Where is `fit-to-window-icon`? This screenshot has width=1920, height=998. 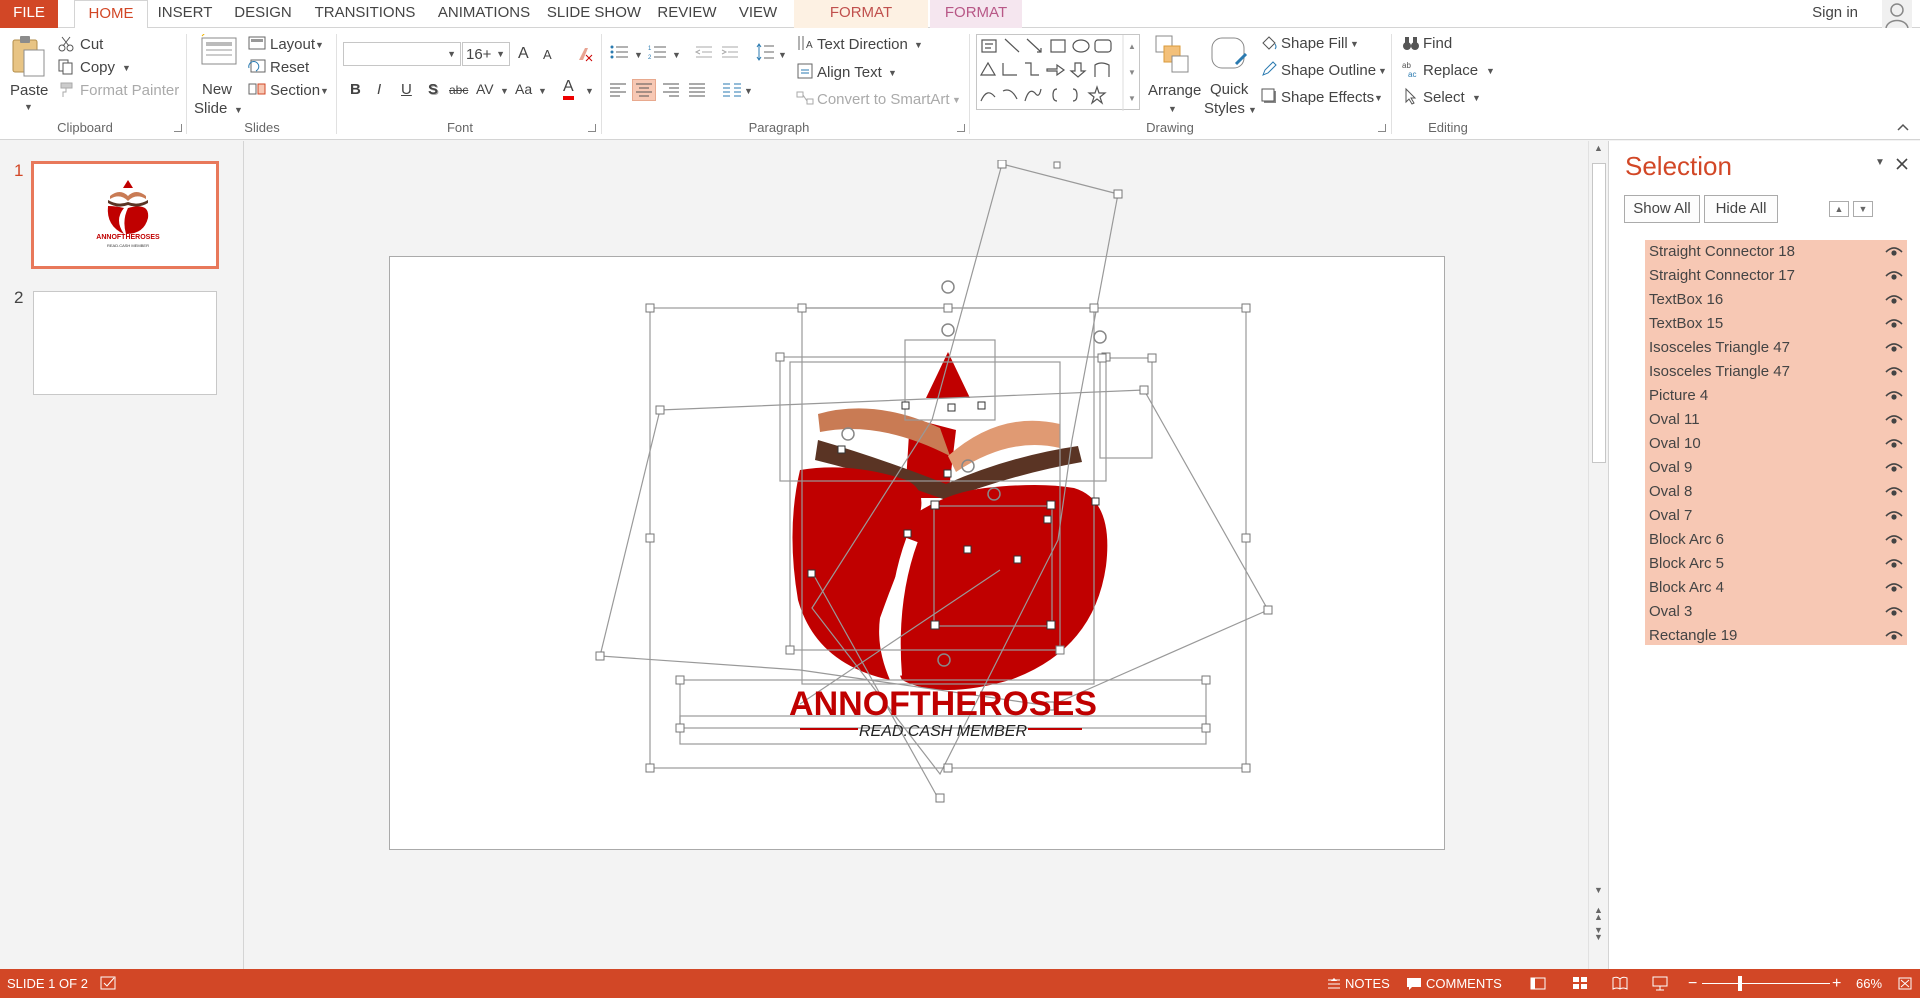
fit-to-window-icon is located at coordinates (1905, 983).